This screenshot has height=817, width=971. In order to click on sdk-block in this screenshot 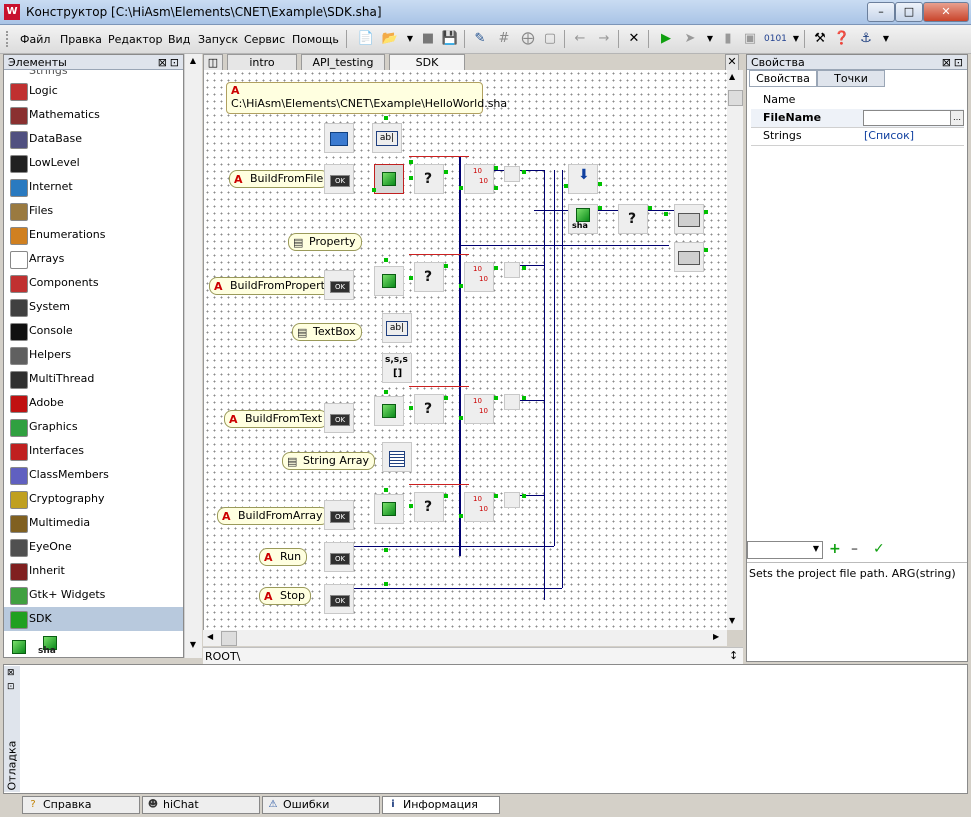, I will do `click(389, 179)`.